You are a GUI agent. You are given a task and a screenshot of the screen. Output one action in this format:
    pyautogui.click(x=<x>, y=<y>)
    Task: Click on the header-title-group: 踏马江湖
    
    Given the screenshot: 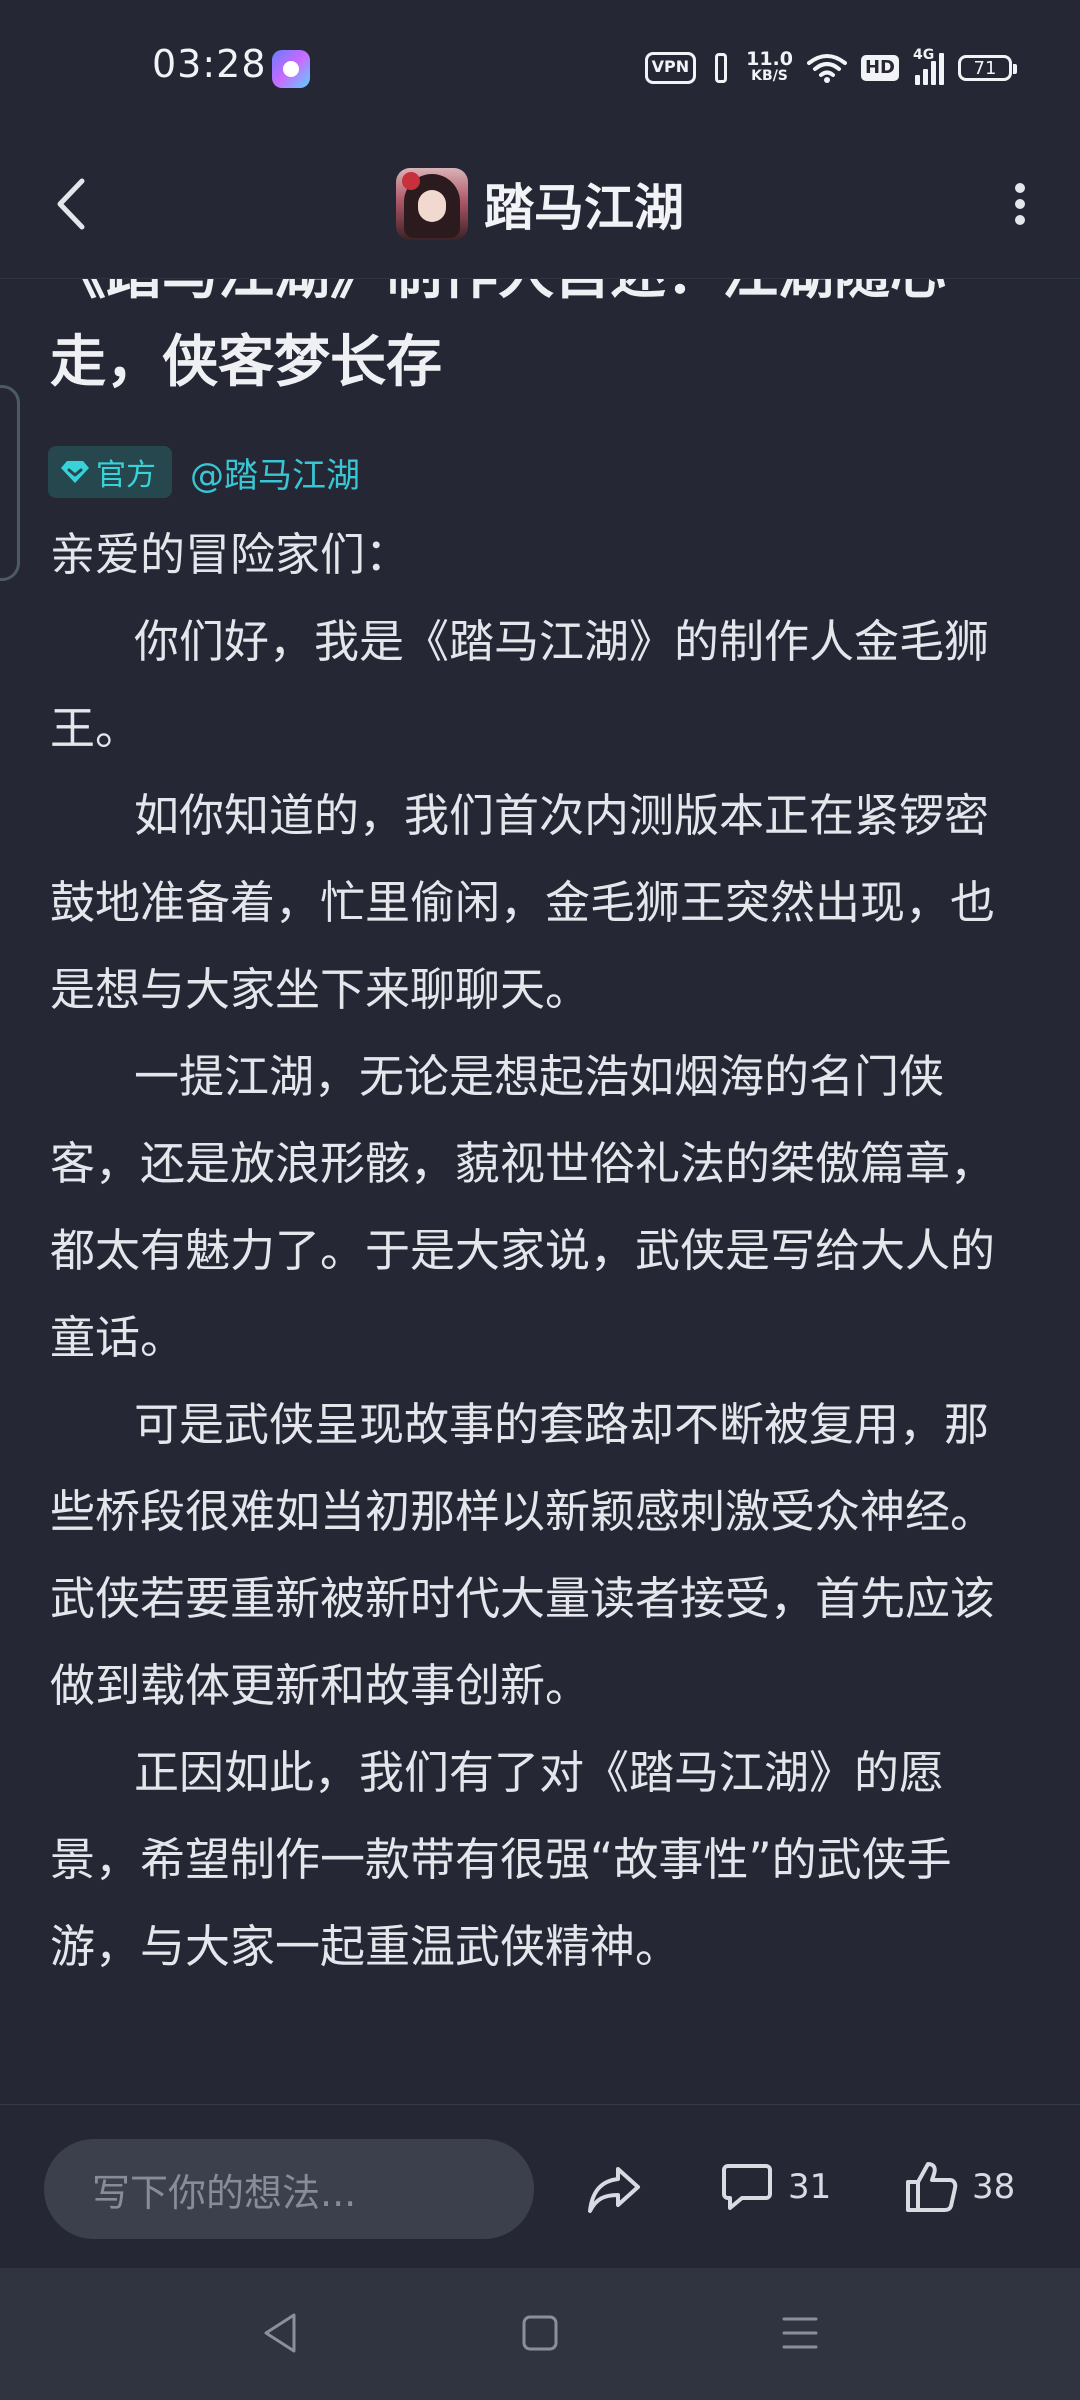 What is the action you would take?
    pyautogui.click(x=540, y=204)
    